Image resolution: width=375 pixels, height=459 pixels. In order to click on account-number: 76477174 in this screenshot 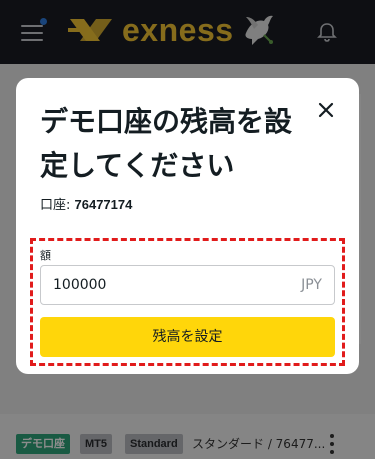, I will do `click(103, 204)`.